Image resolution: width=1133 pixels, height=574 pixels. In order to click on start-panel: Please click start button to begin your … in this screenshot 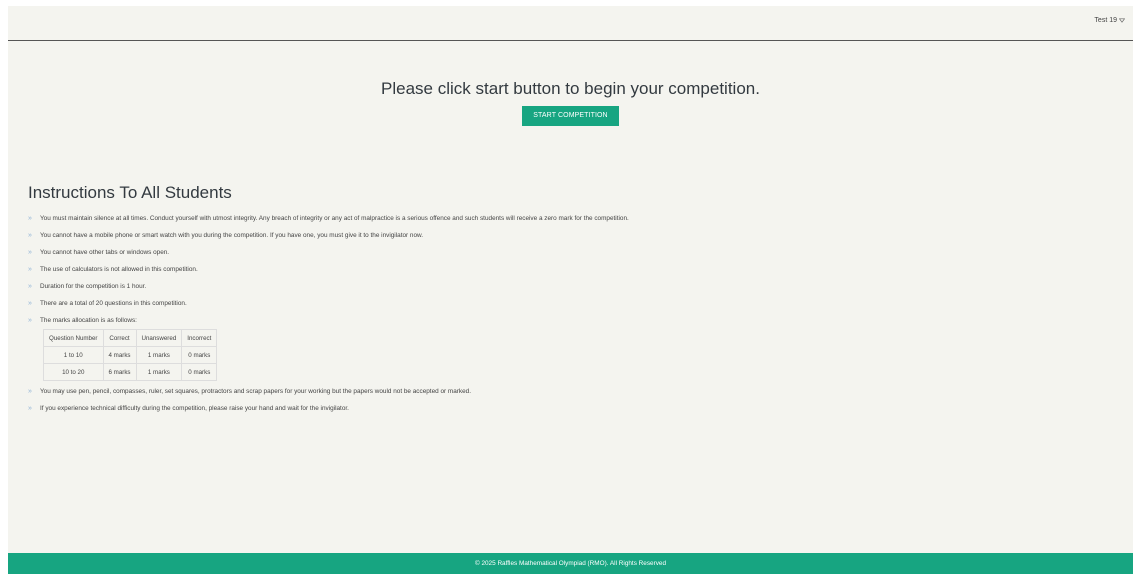, I will do `click(570, 102)`.